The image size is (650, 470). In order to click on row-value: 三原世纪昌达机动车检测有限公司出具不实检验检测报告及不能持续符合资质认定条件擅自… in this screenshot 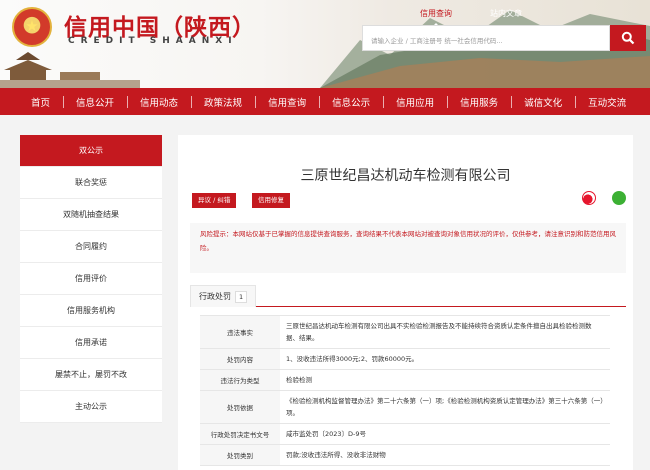, I will do `click(439, 332)`.